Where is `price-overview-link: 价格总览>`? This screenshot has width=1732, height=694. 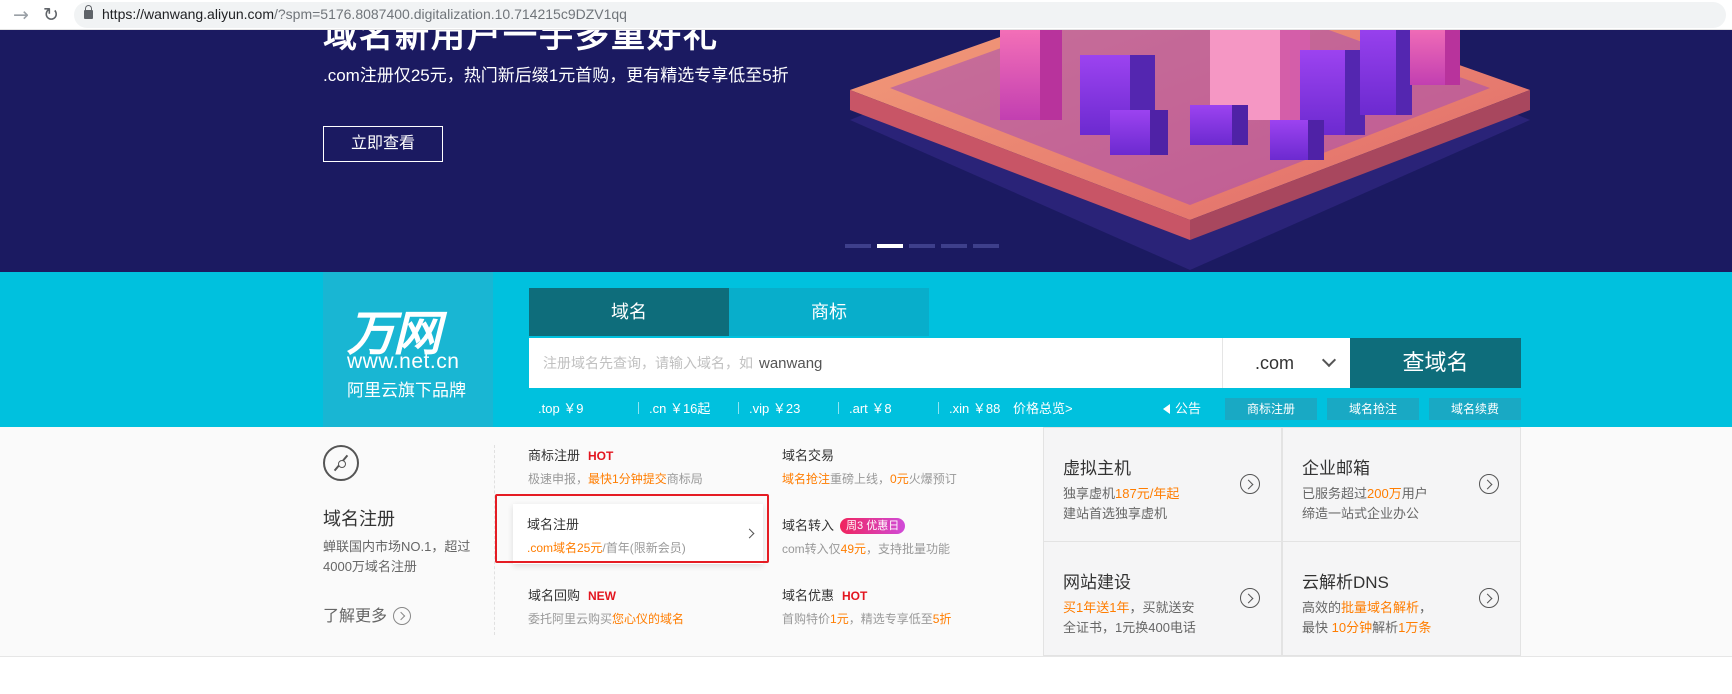
price-overview-link: 价格总览> is located at coordinates (1043, 407).